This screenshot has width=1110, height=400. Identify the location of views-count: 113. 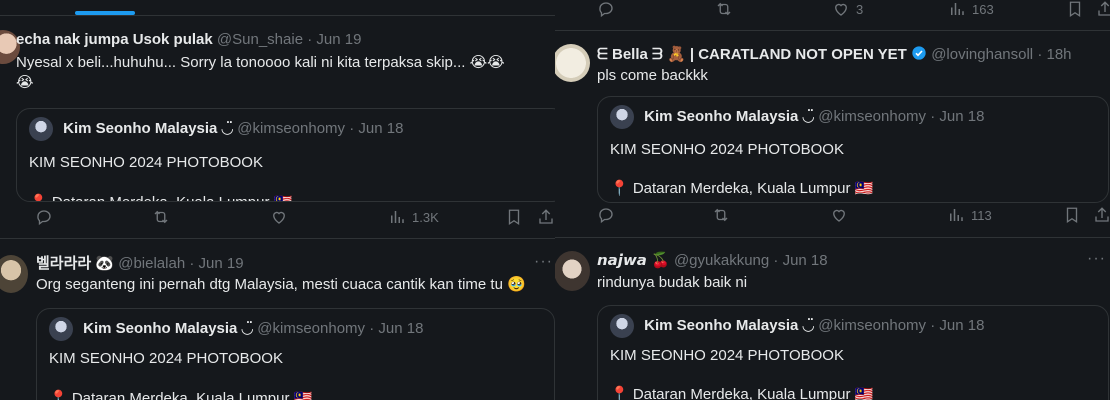
(981, 215).